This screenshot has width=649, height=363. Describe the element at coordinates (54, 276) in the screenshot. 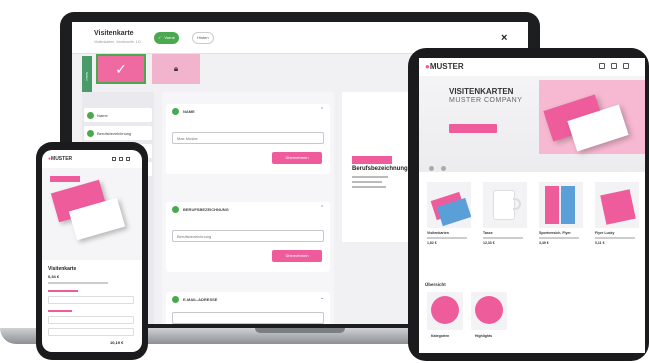

I see `product-price: 0,34 €` at that location.